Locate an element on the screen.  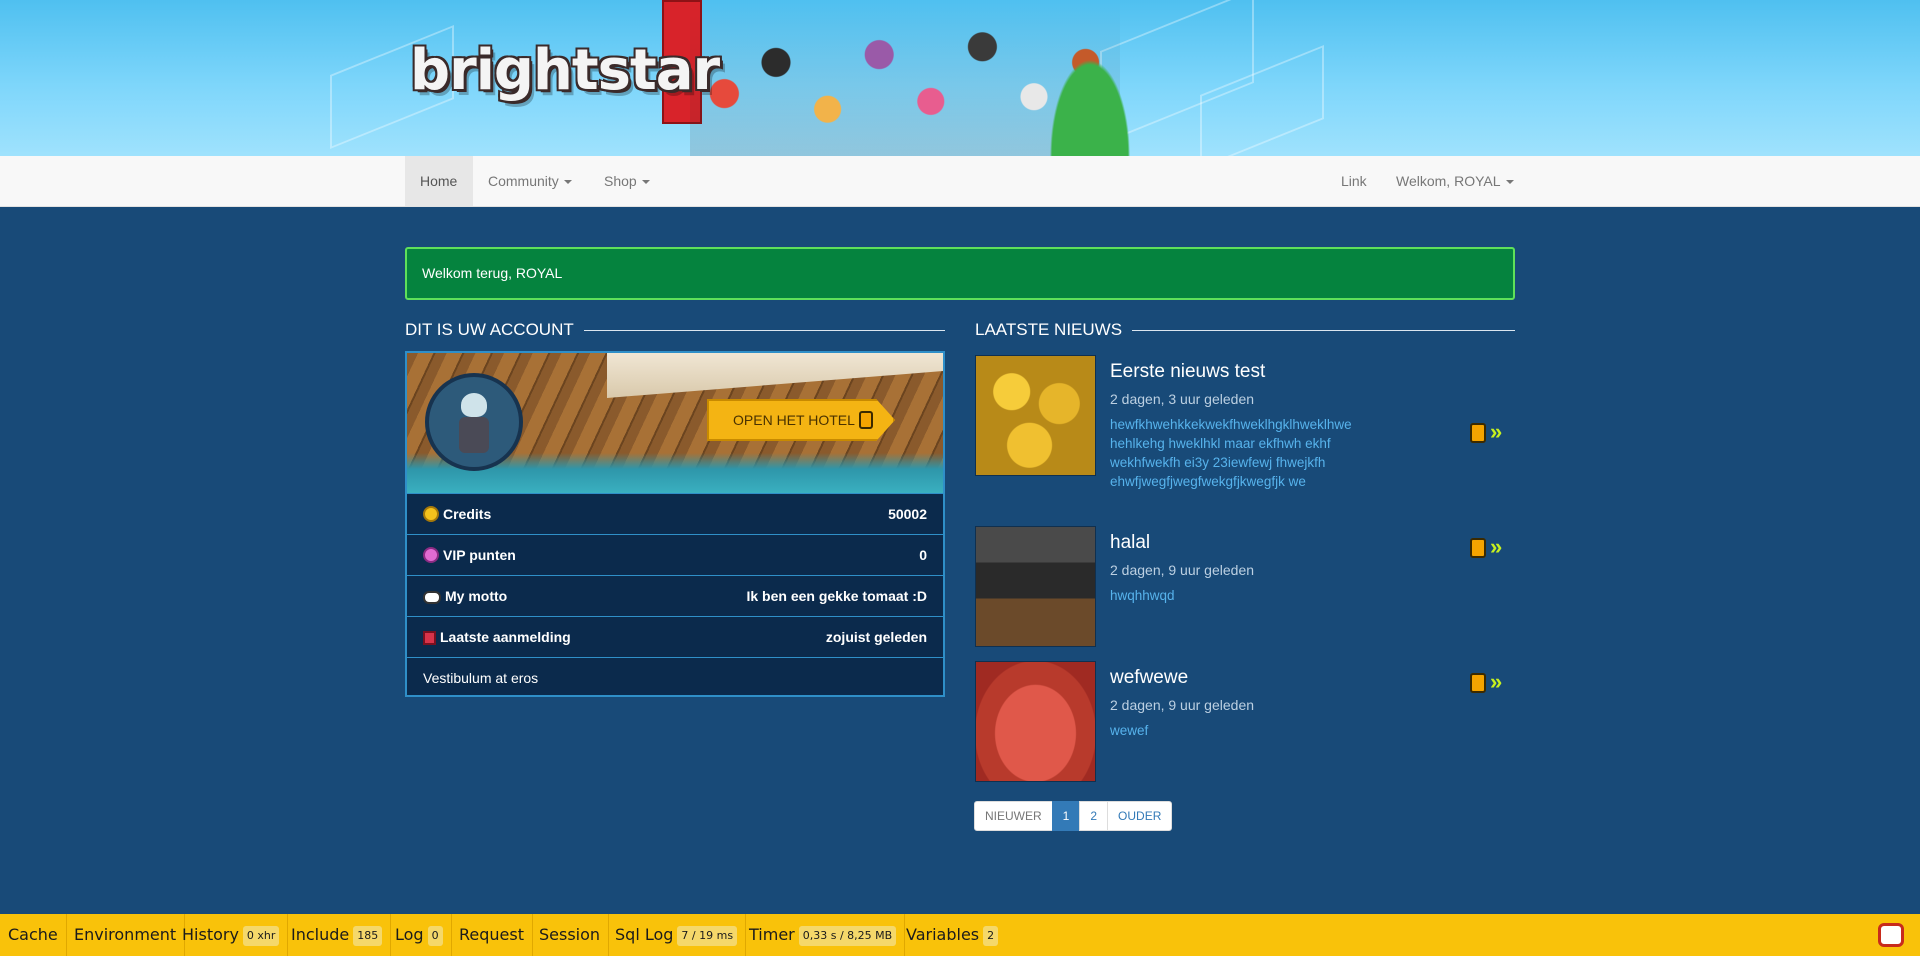
open-hotel-button: OPEN HET HOTEL is located at coordinates (801, 420).